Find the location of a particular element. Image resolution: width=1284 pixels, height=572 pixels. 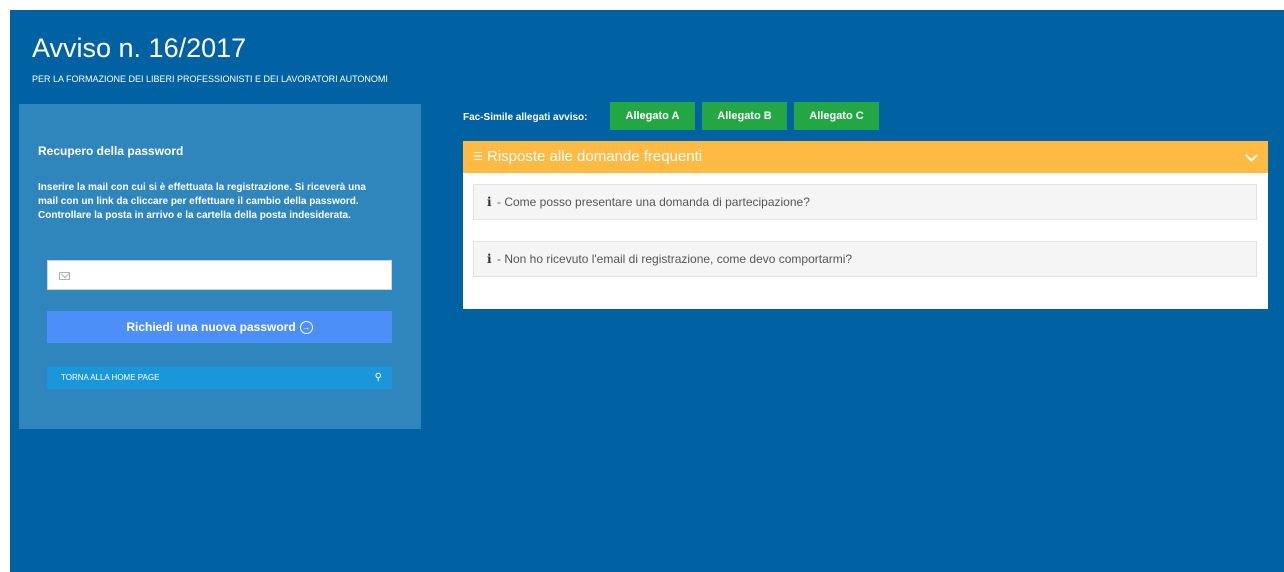

envelope-icon is located at coordinates (64, 276).